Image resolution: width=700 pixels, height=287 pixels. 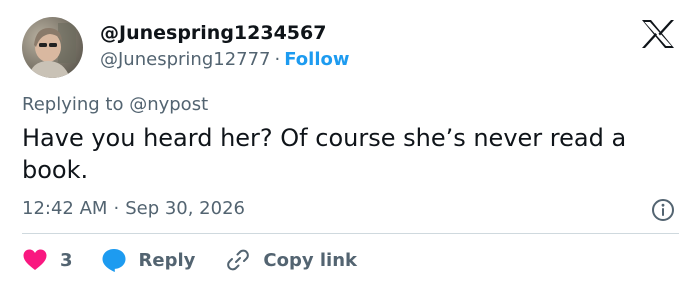 I want to click on tweet-date: Sep 30, 2026, so click(x=185, y=208).